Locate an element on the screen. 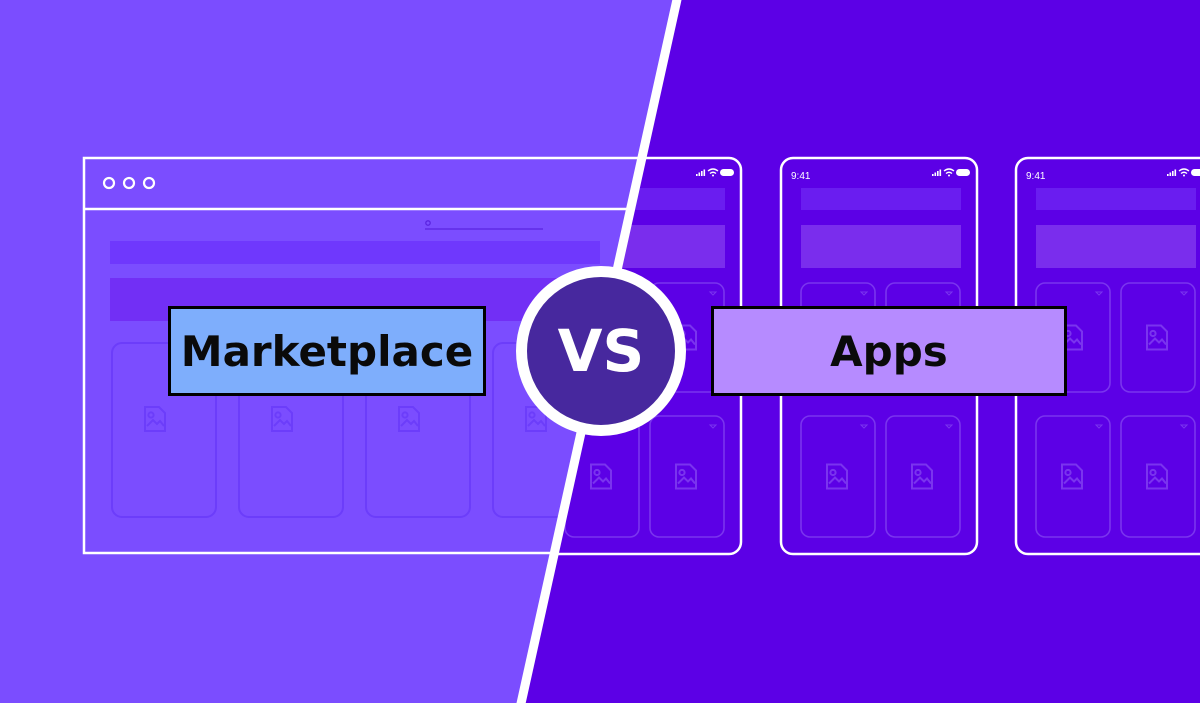 The width and height of the screenshot is (1200, 703). vs-text: VS is located at coordinates (601, 351).